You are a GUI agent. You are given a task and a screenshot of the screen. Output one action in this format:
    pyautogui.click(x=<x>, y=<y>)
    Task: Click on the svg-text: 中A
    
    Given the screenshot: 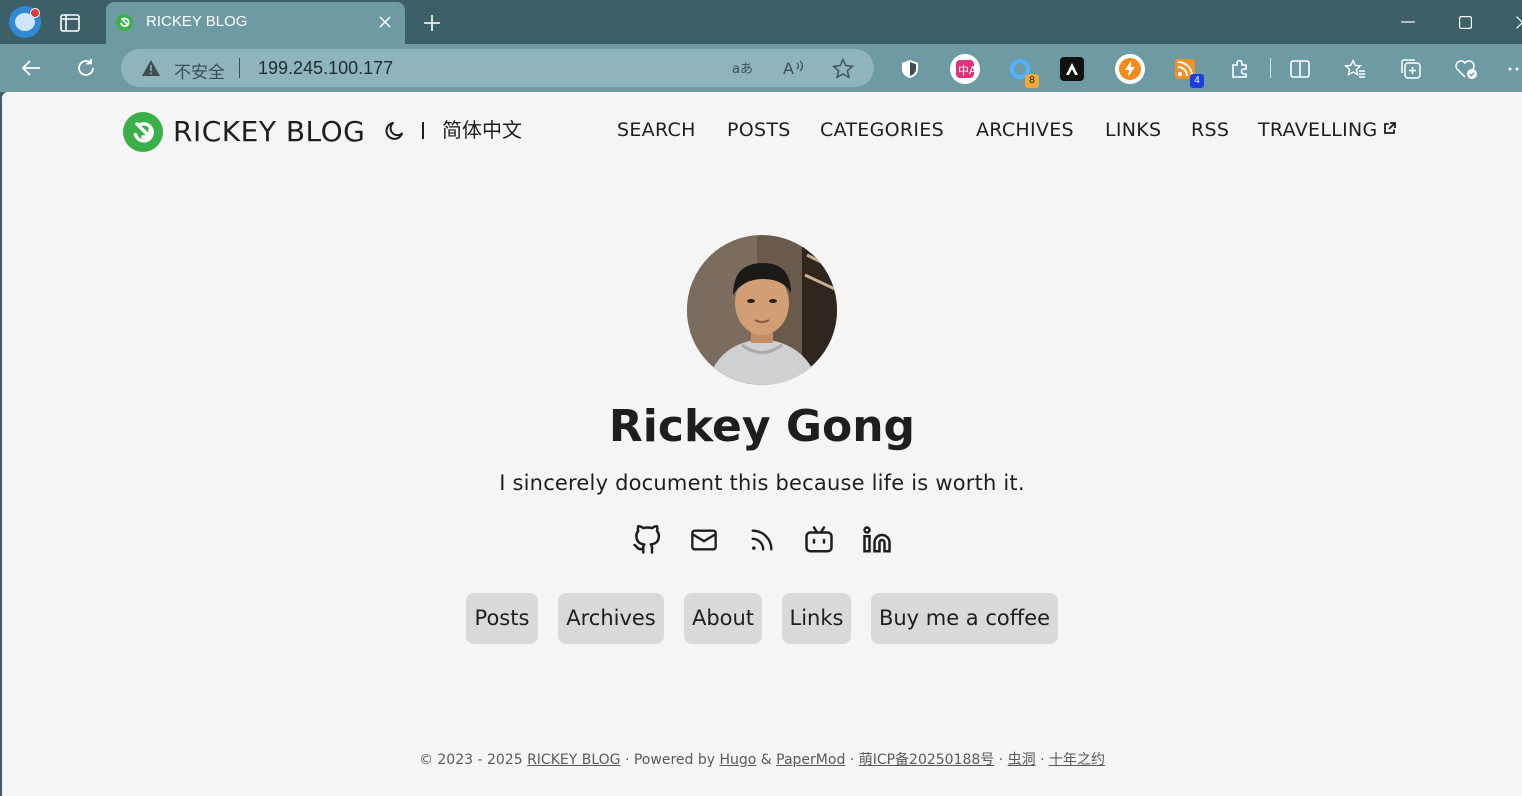 What is the action you would take?
    pyautogui.click(x=966, y=70)
    